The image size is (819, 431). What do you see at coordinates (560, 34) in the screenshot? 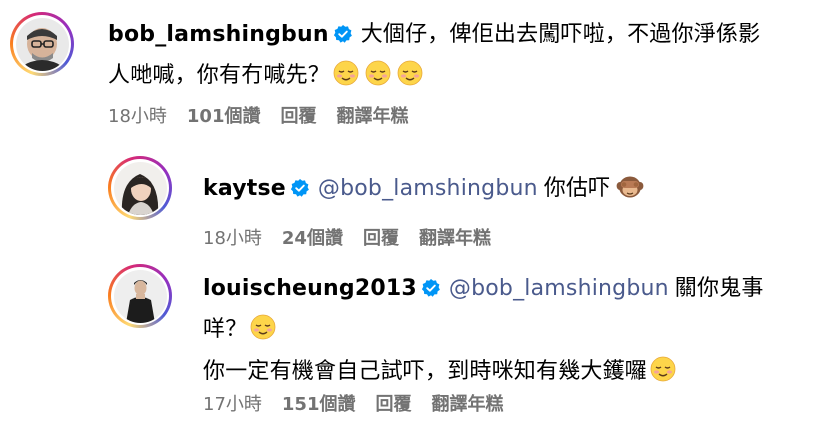
I see `comment-text-line: 大個仔，俾佢出去闖吓啦，不過你淨係影` at bounding box center [560, 34].